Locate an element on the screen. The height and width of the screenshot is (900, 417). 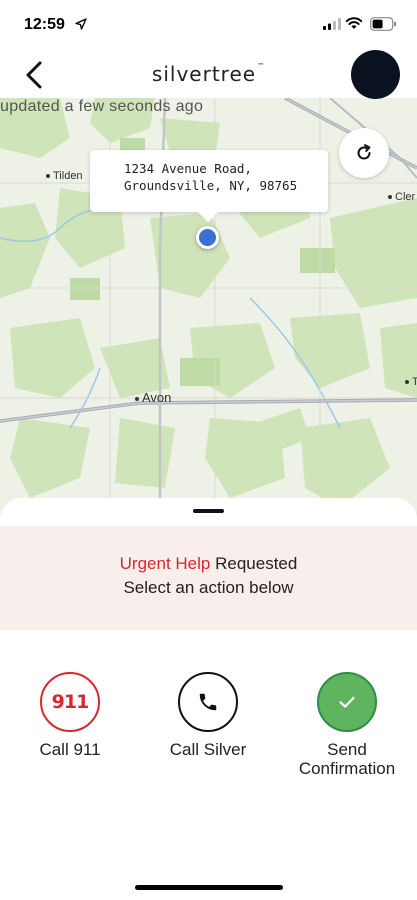
wifi-icon is located at coordinates (354, 23).